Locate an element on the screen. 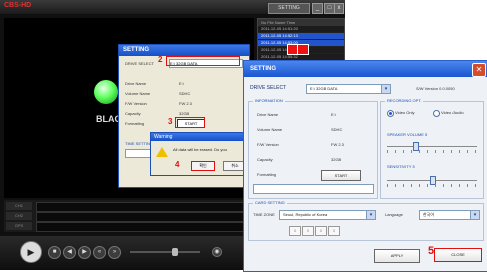  language-label: Language is located at coordinates (394, 214).